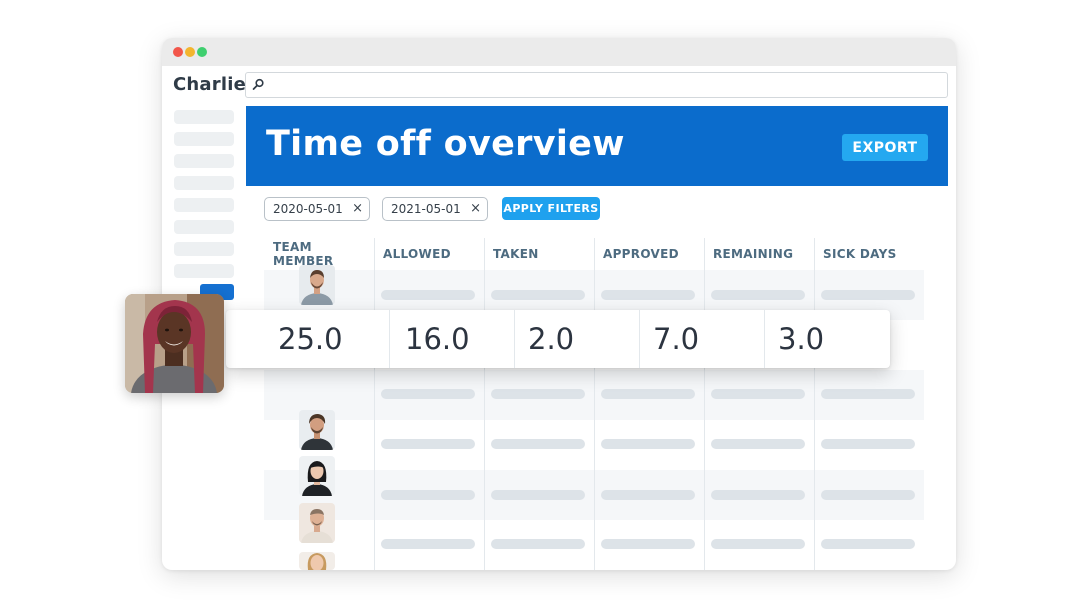 Image resolution: width=1080 pixels, height=608 pixels. I want to click on close-window-dot, so click(178, 52).